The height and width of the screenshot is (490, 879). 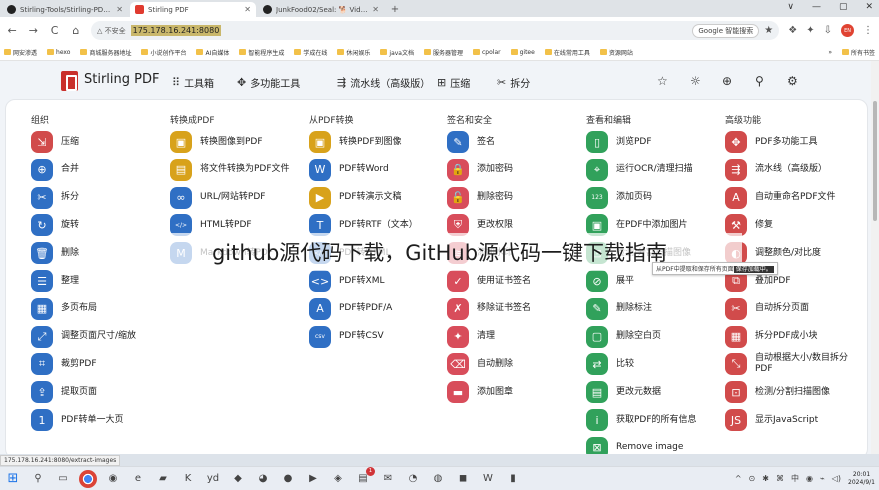 I want to click on app-icon-folder: ▤ 1, so click(x=364, y=477).